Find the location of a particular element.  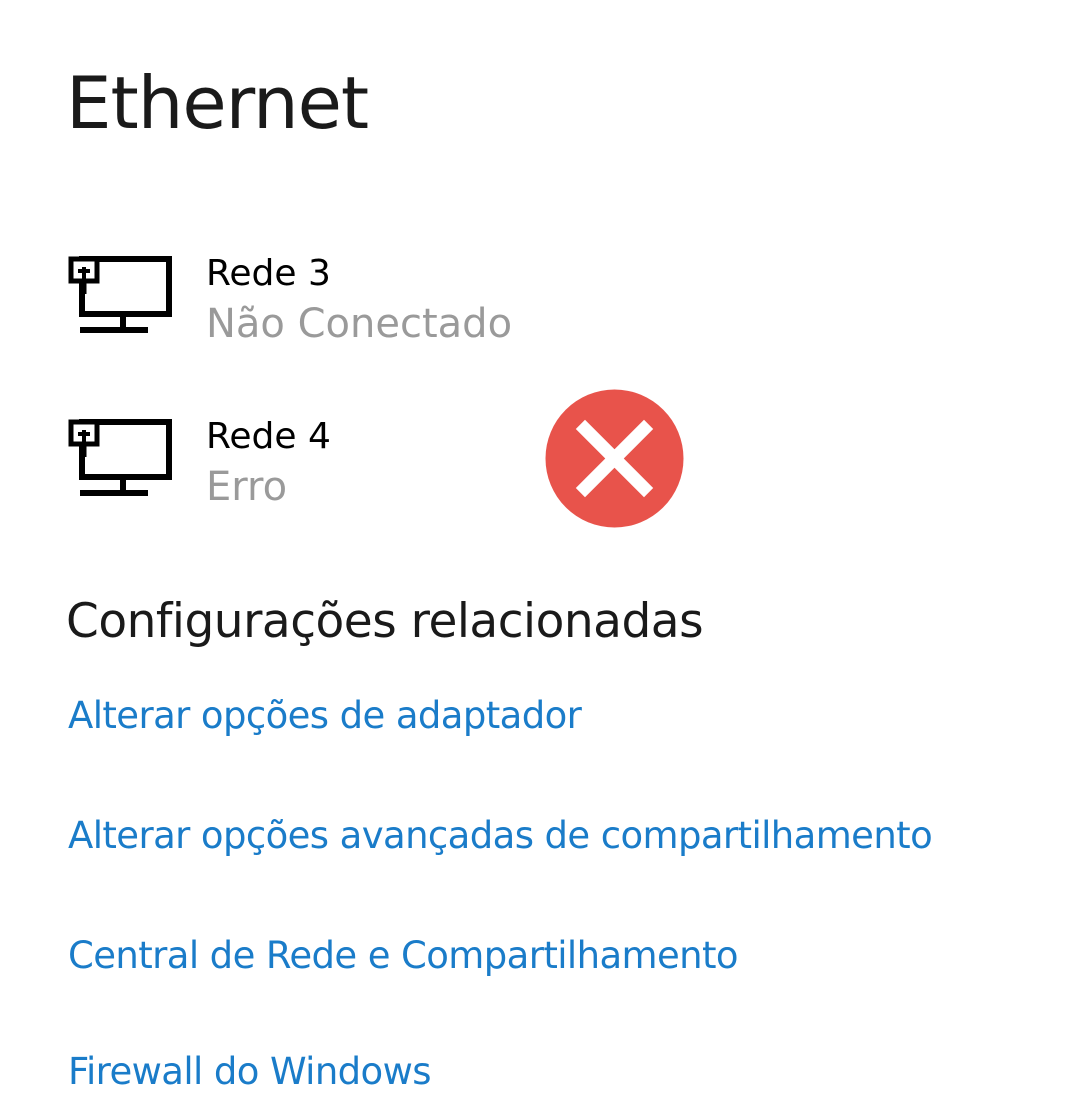

related-settings-title: Configurações relacionadas is located at coordinates (385, 621).